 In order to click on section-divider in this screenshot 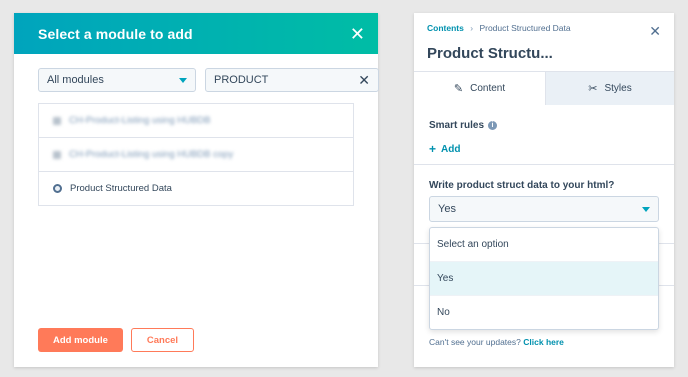, I will do `click(544, 164)`.